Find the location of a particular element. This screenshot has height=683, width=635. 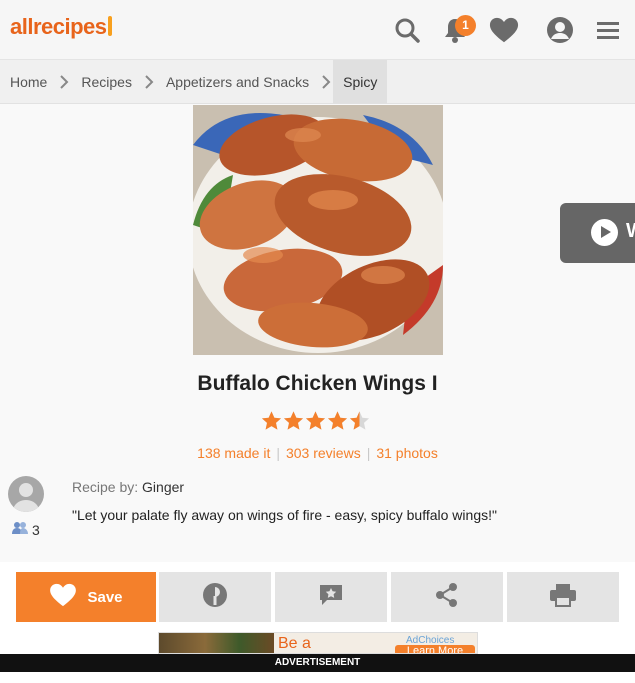

ad-image is located at coordinates (216, 643).